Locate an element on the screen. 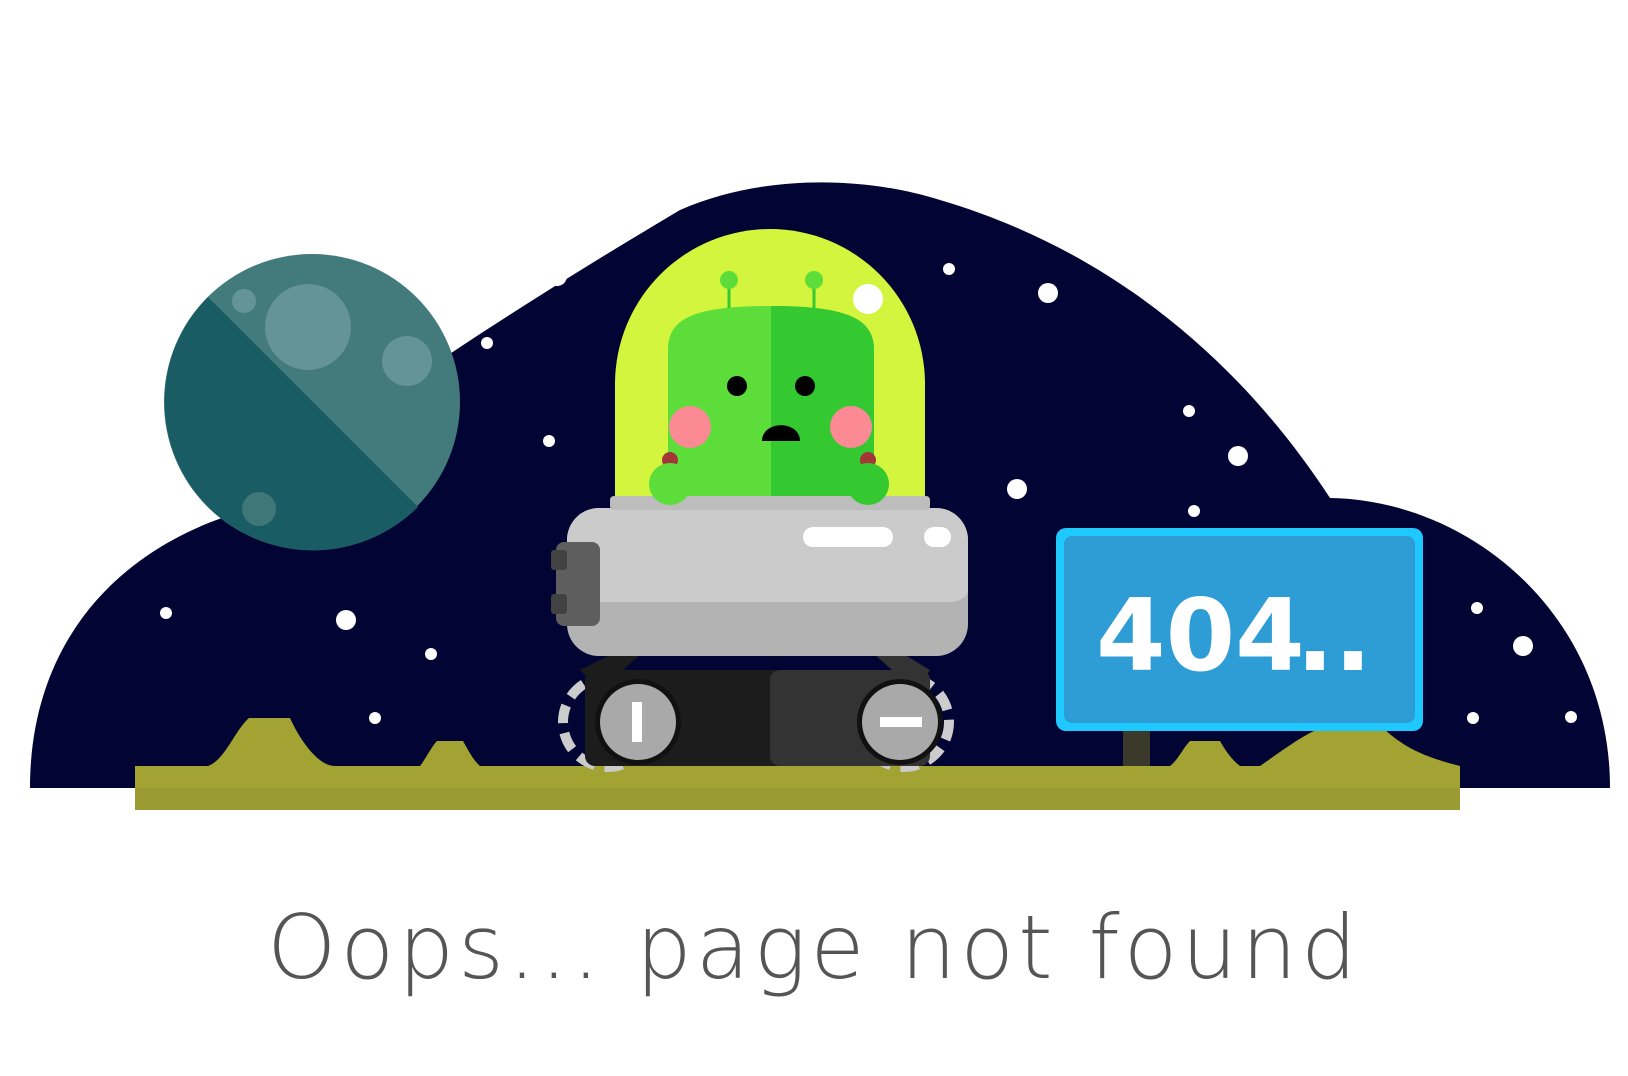  rover-body is located at coordinates (759, 576).